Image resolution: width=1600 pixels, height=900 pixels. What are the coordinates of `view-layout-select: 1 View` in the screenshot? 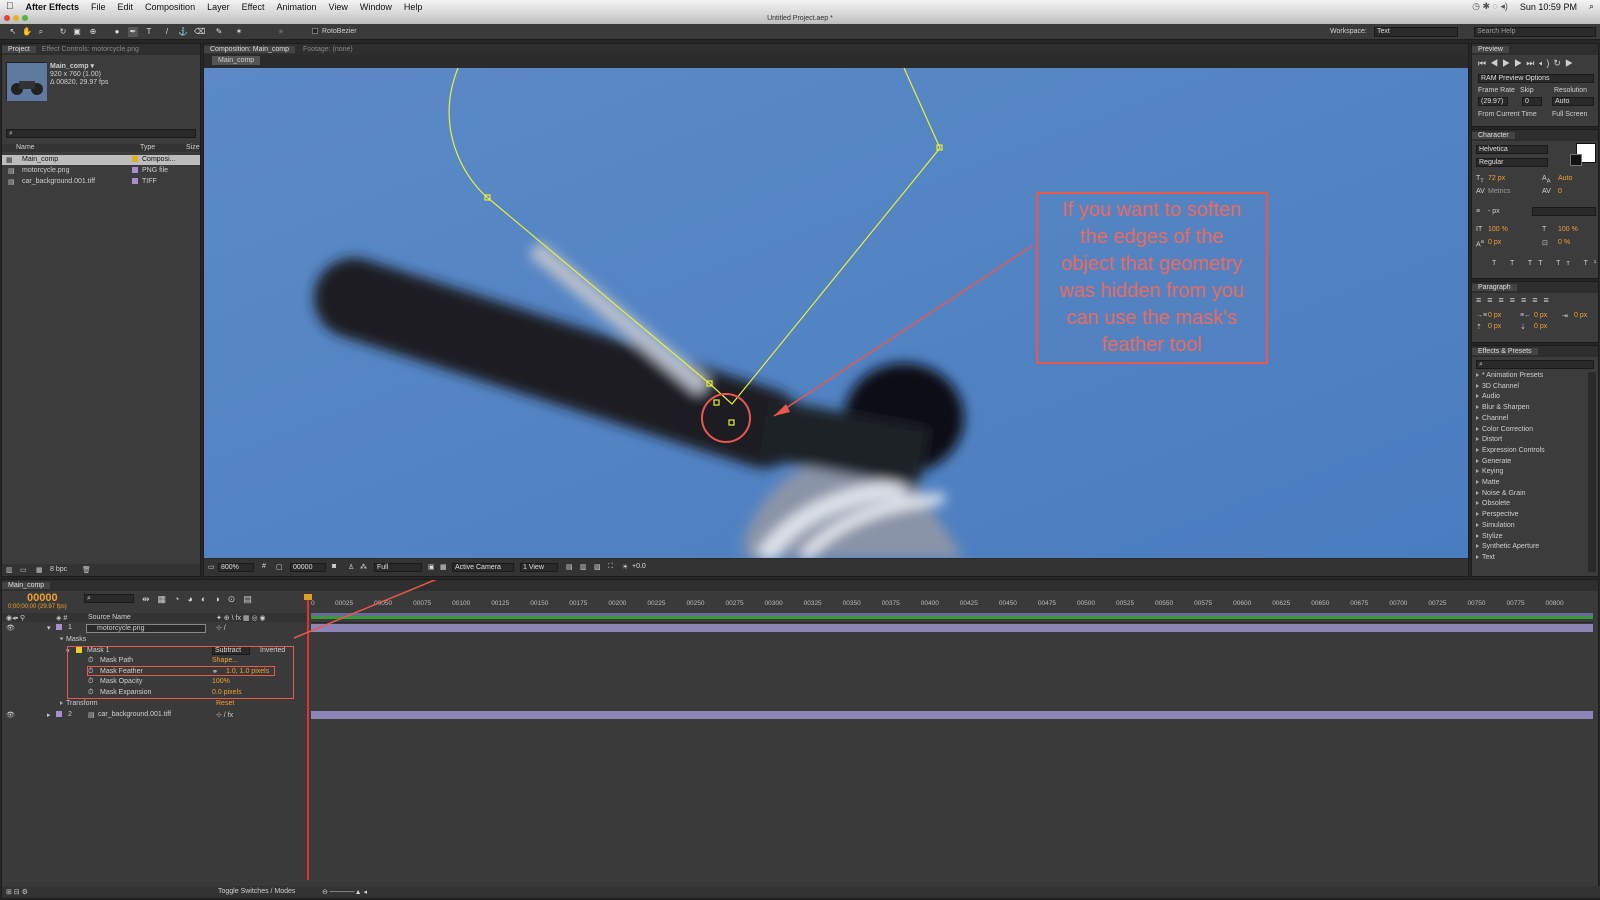 It's located at (539, 567).